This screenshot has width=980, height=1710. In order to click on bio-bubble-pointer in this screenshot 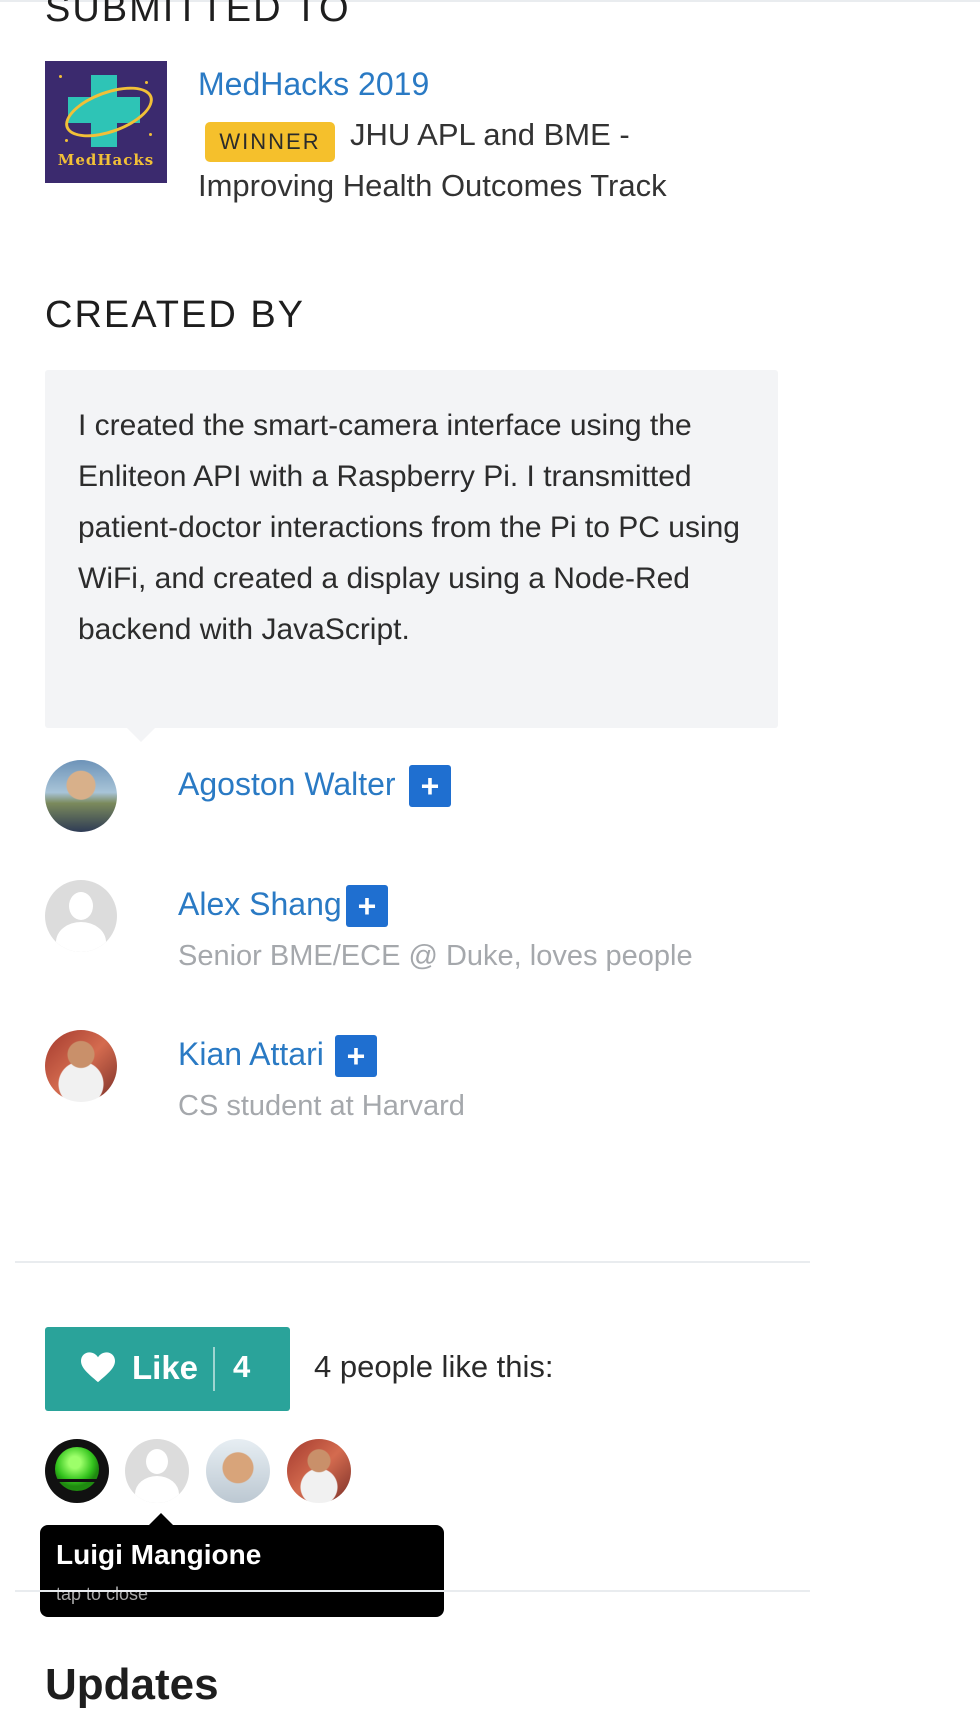, I will do `click(141, 735)`.